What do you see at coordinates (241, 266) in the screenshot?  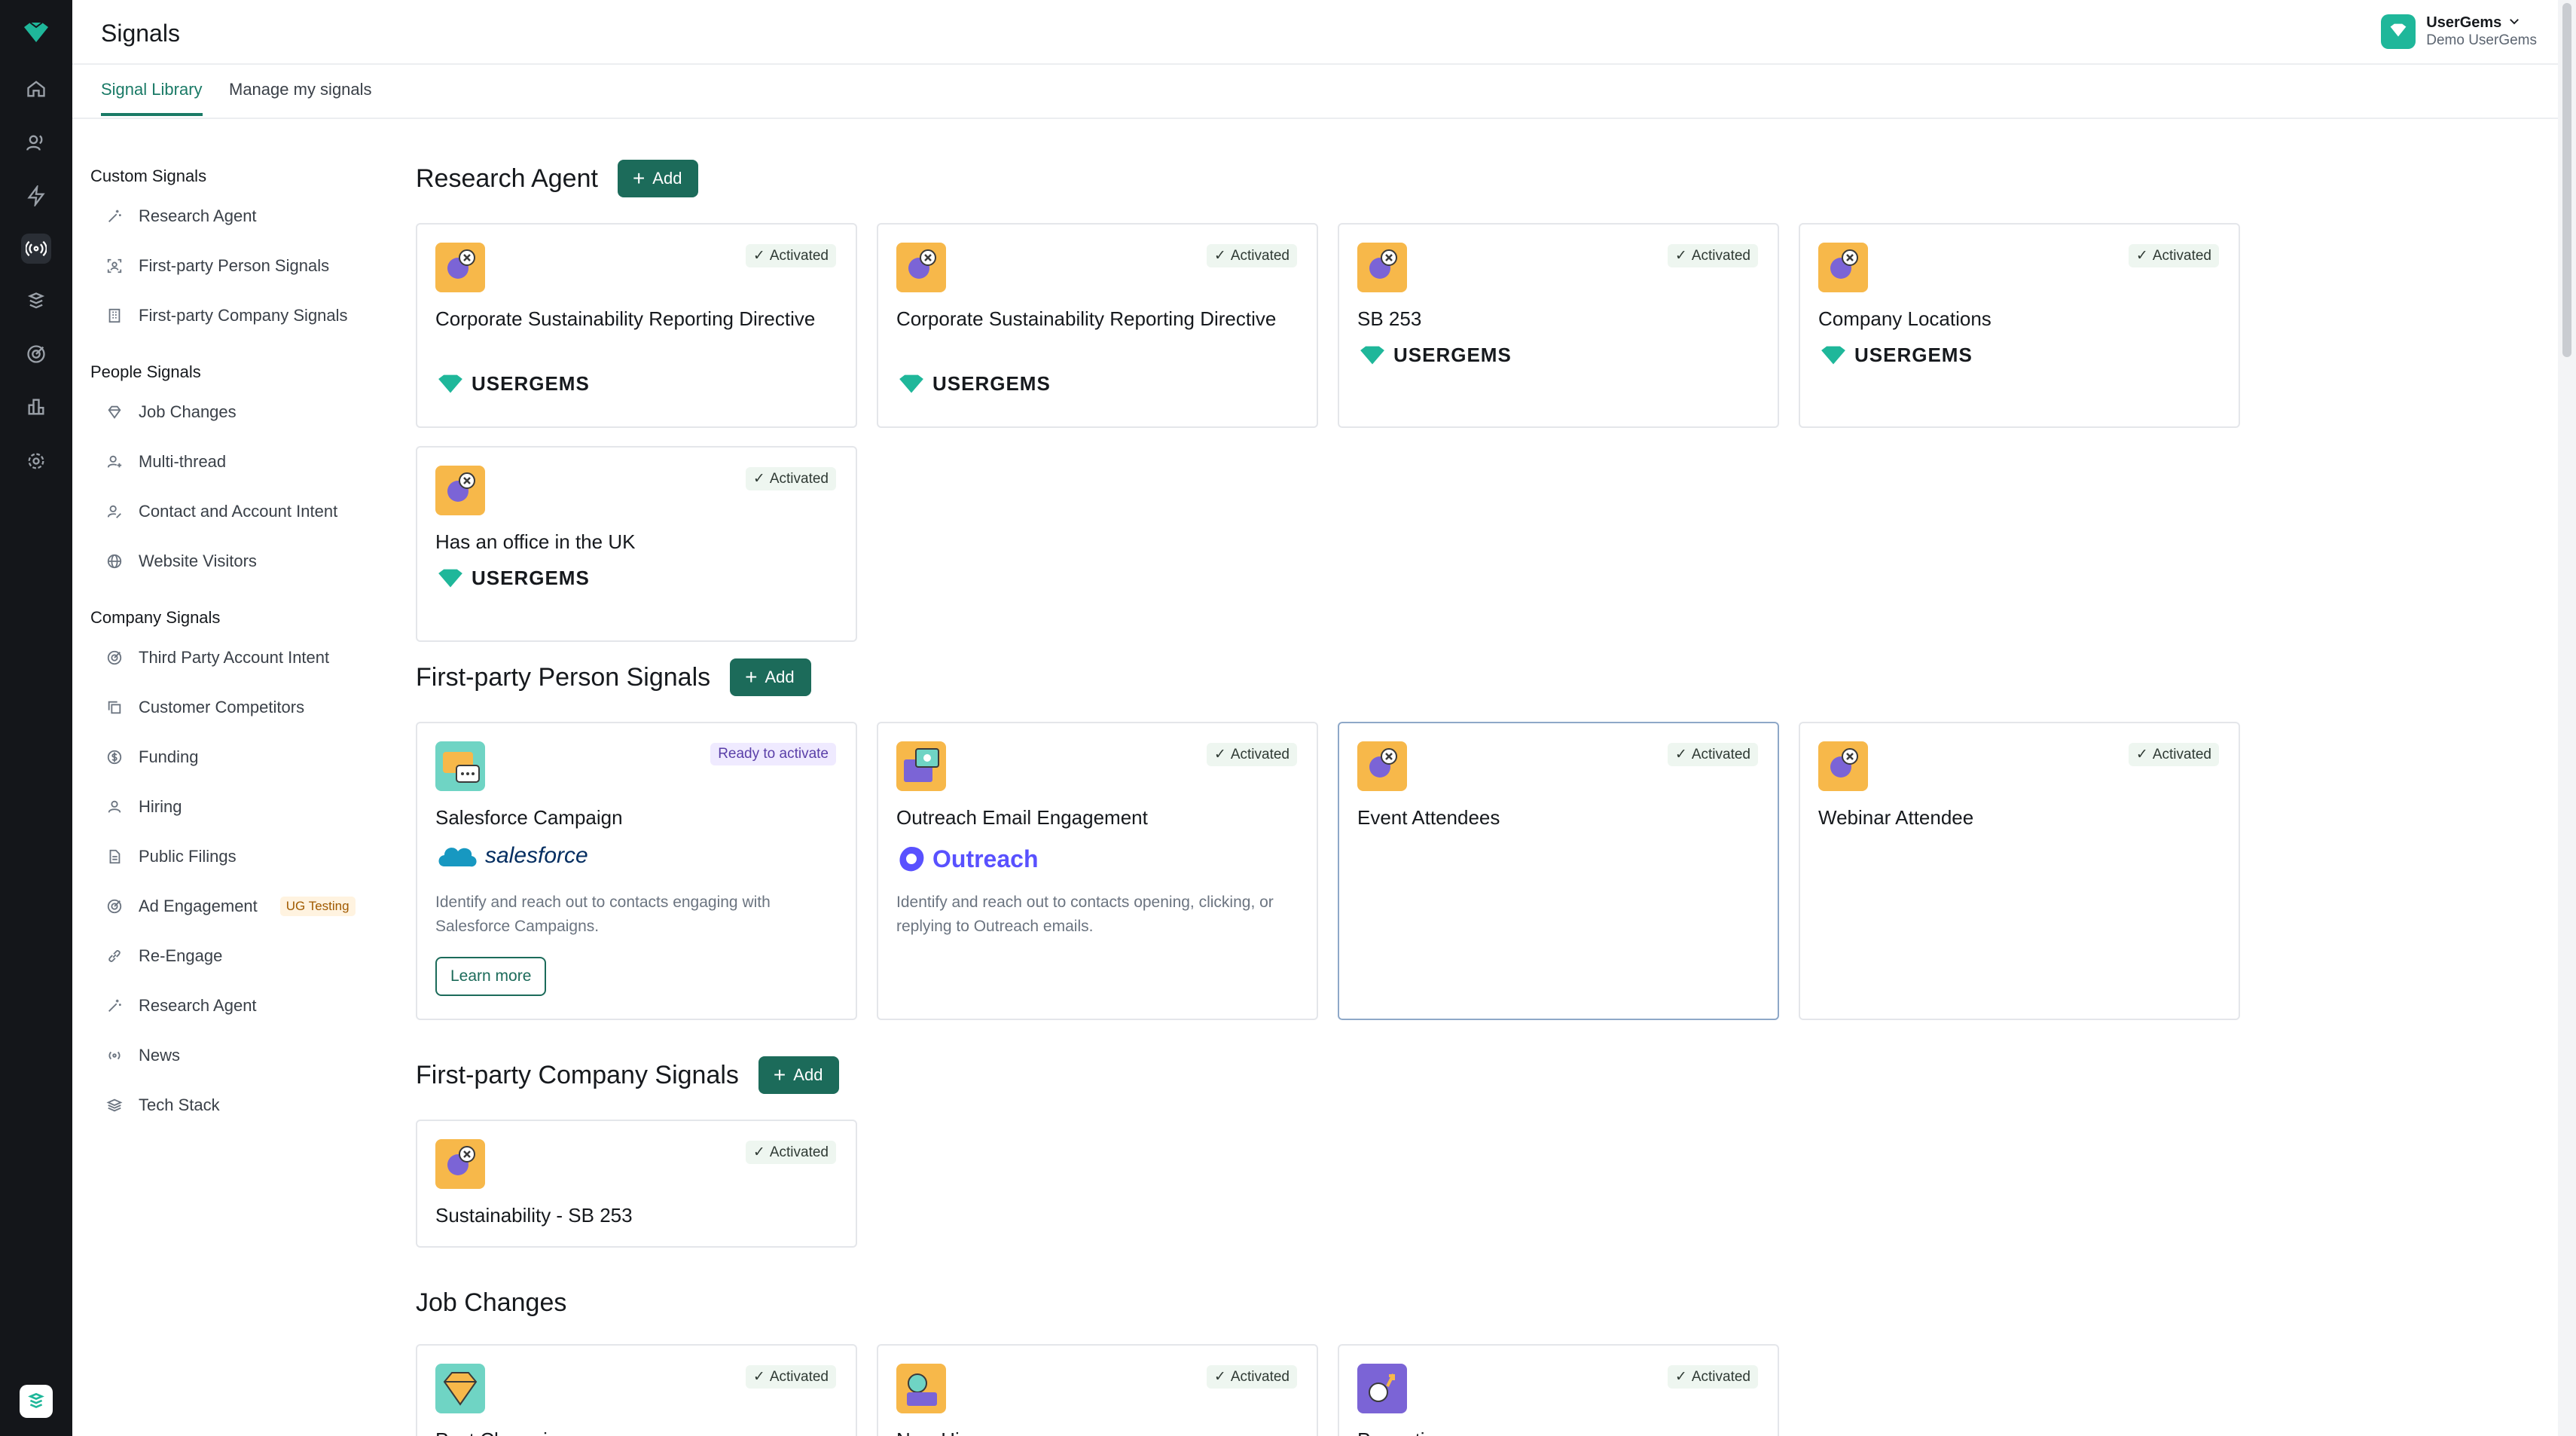 I see `sidebar-item-first-party-person: First-party Person Signals` at bounding box center [241, 266].